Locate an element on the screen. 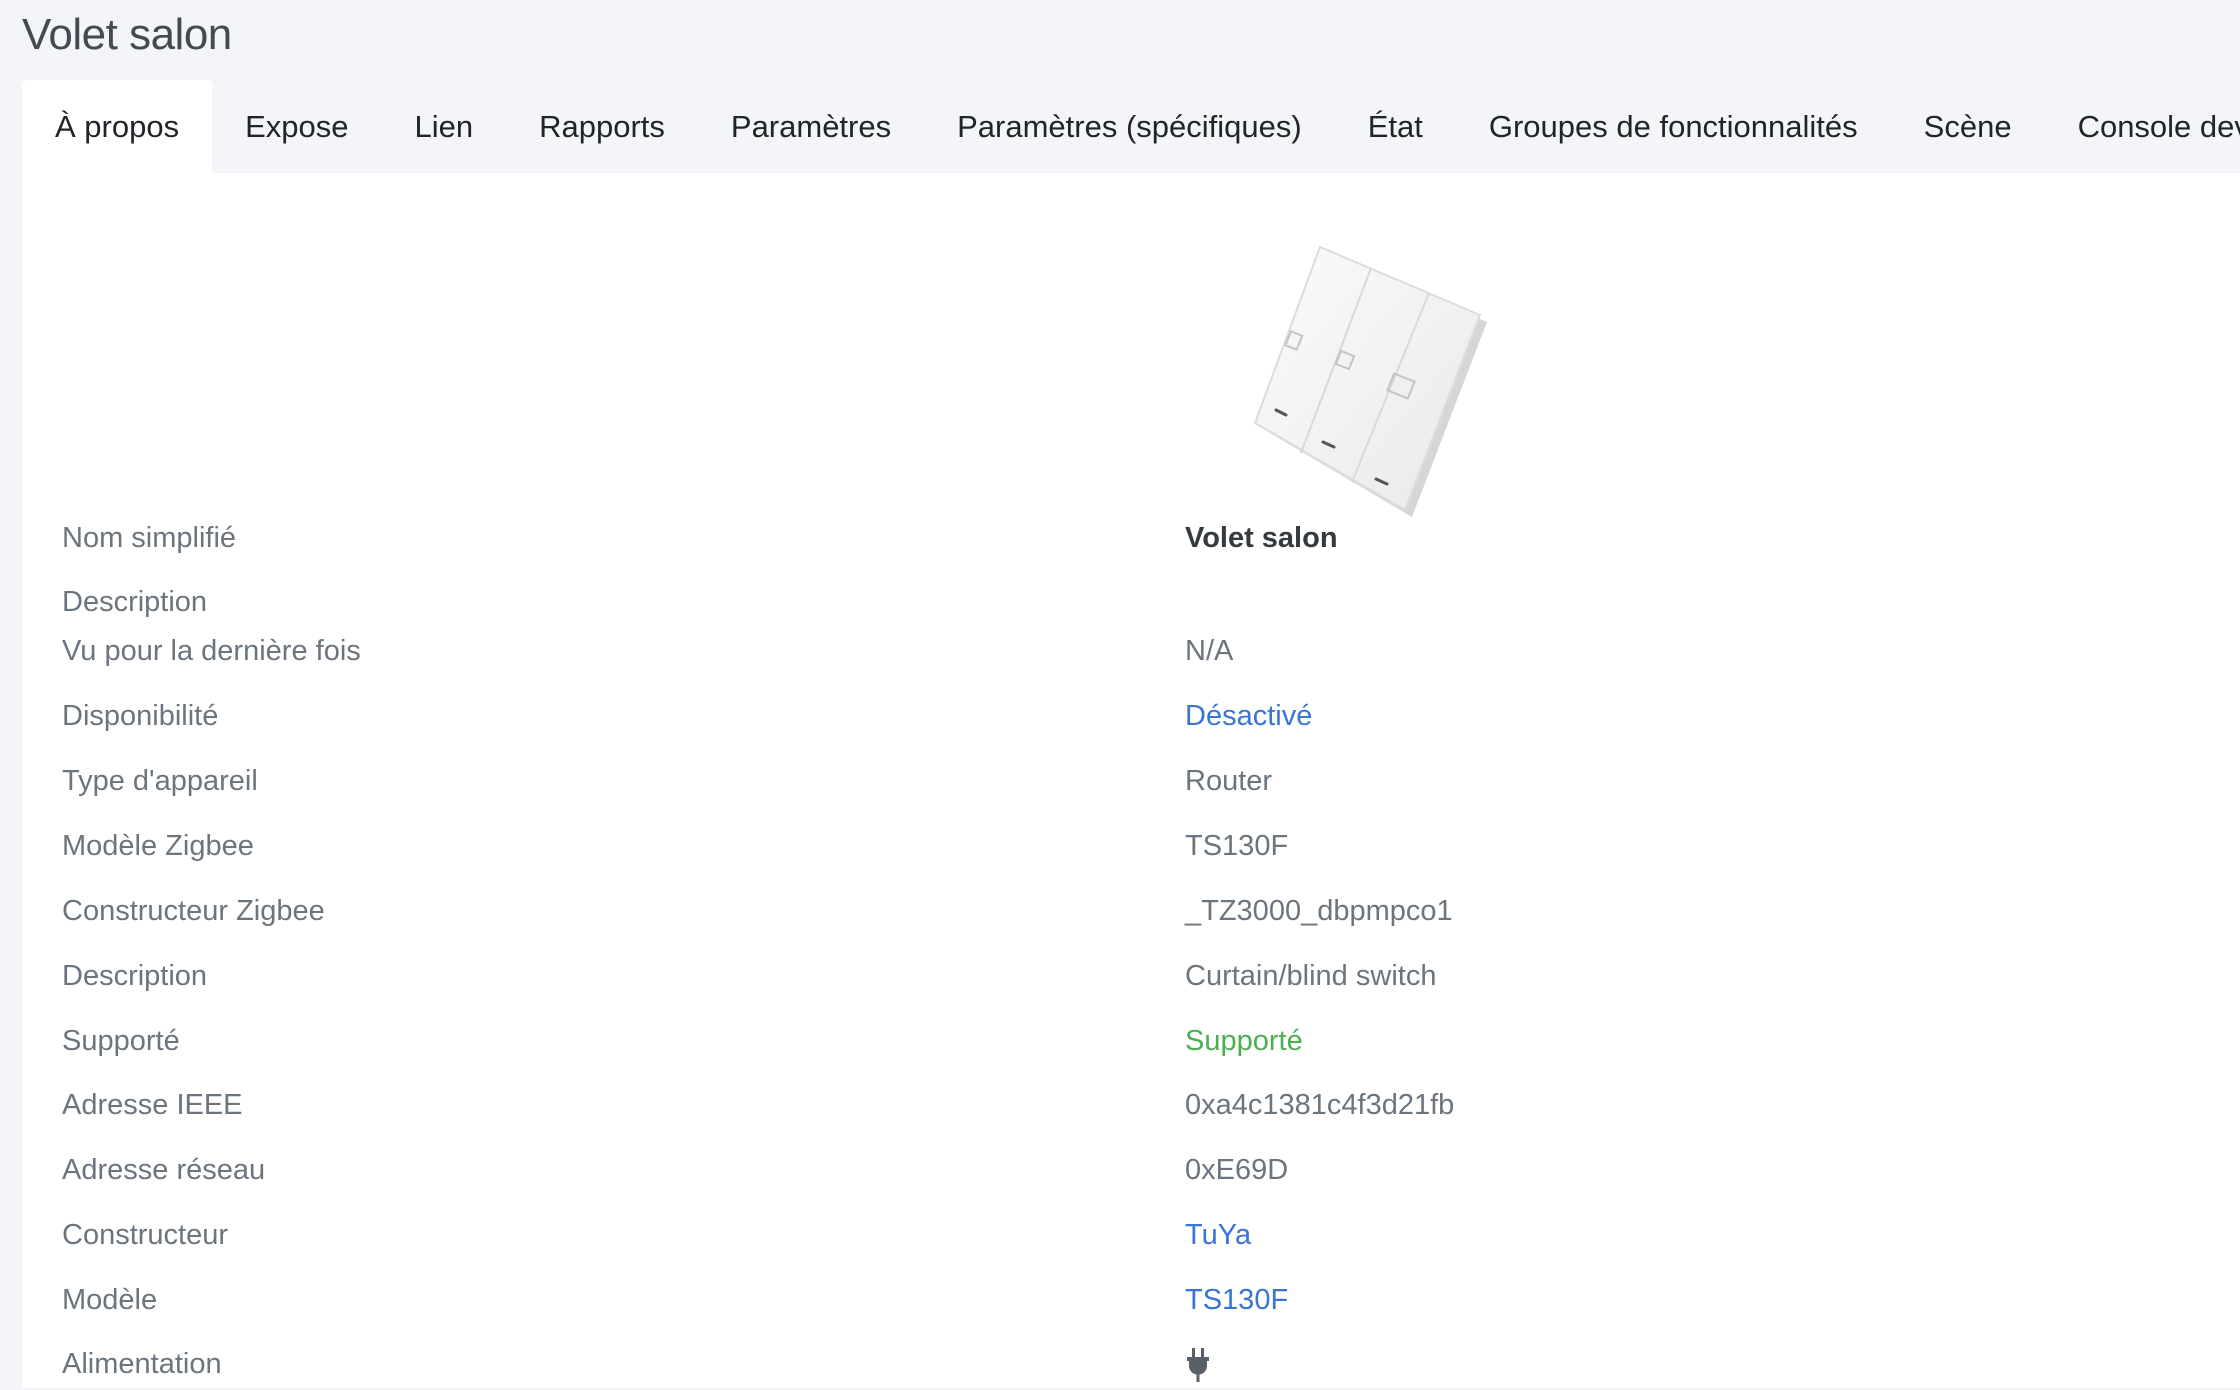 Image resolution: width=2240 pixels, height=1390 pixels. manufacturer-link: TuYa is located at coordinates (1218, 1235).